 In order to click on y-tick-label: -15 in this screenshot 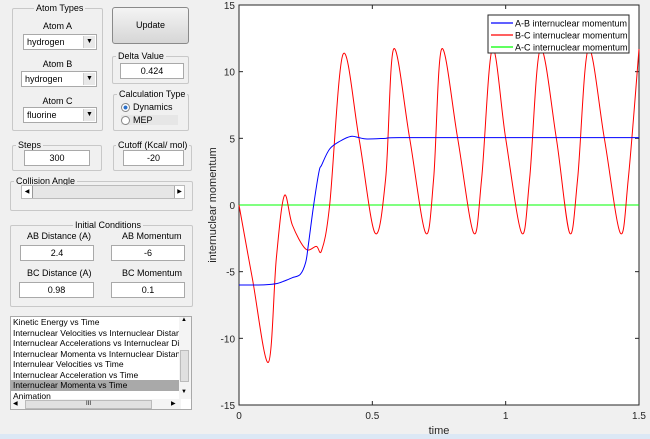, I will do `click(228, 406)`.